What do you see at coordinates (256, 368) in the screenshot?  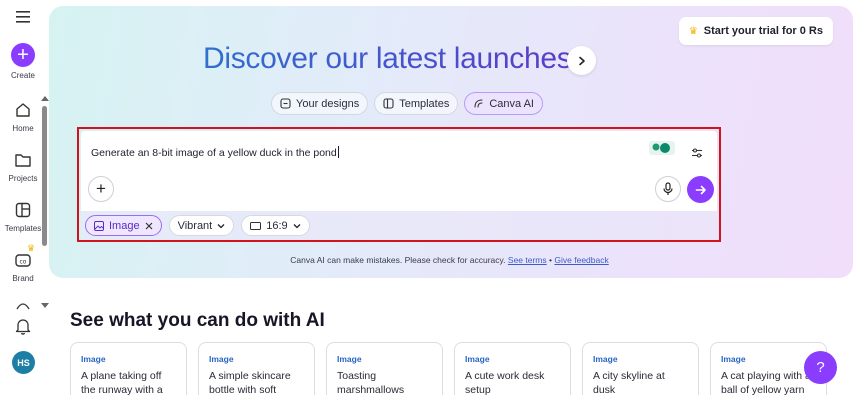 I see `suggestion-card: Image A simple skincare bottle with soft` at bounding box center [256, 368].